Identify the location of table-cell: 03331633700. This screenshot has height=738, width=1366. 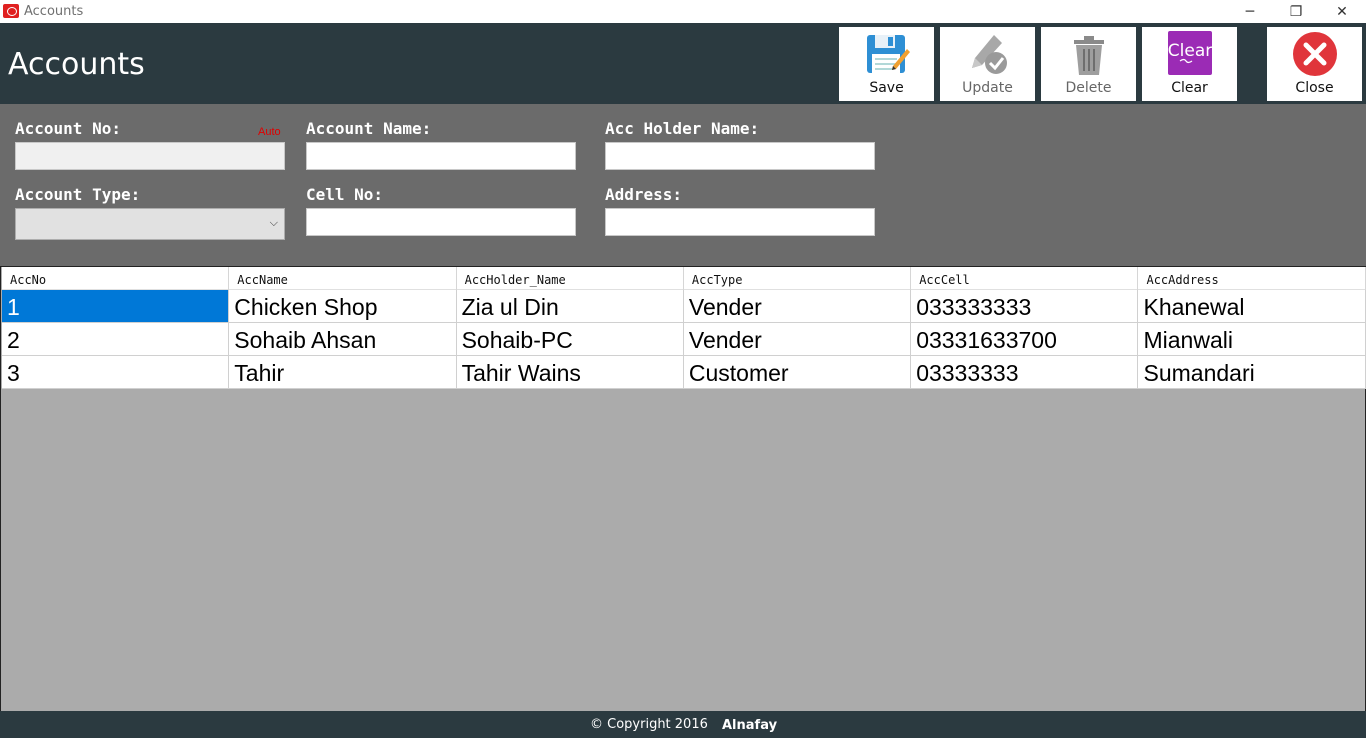
(1025, 339).